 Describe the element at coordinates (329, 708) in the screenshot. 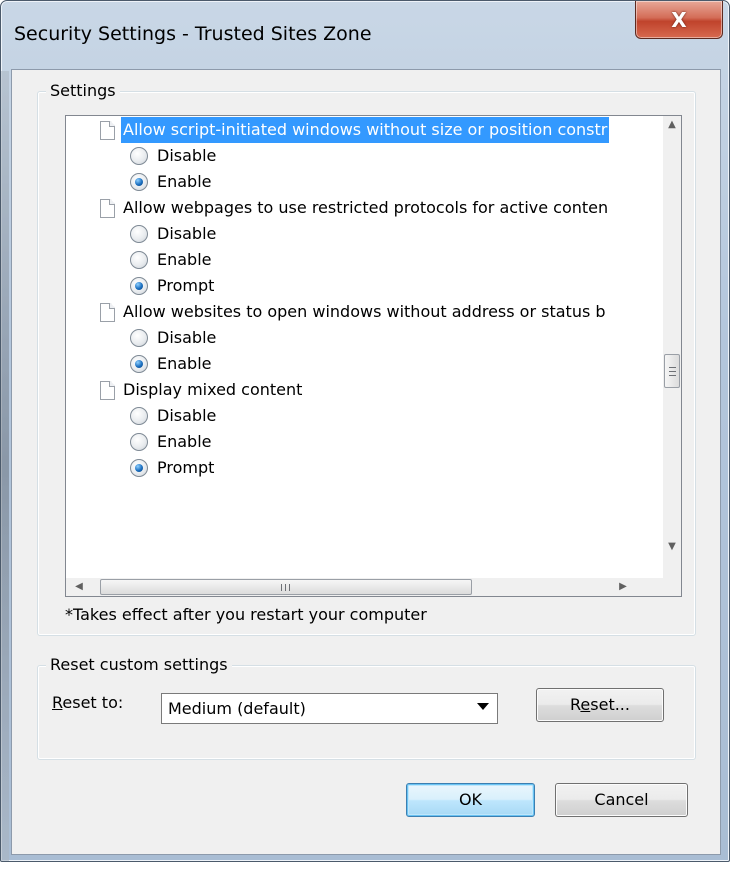

I see `reset-level-dropdown: Medium (default)` at that location.